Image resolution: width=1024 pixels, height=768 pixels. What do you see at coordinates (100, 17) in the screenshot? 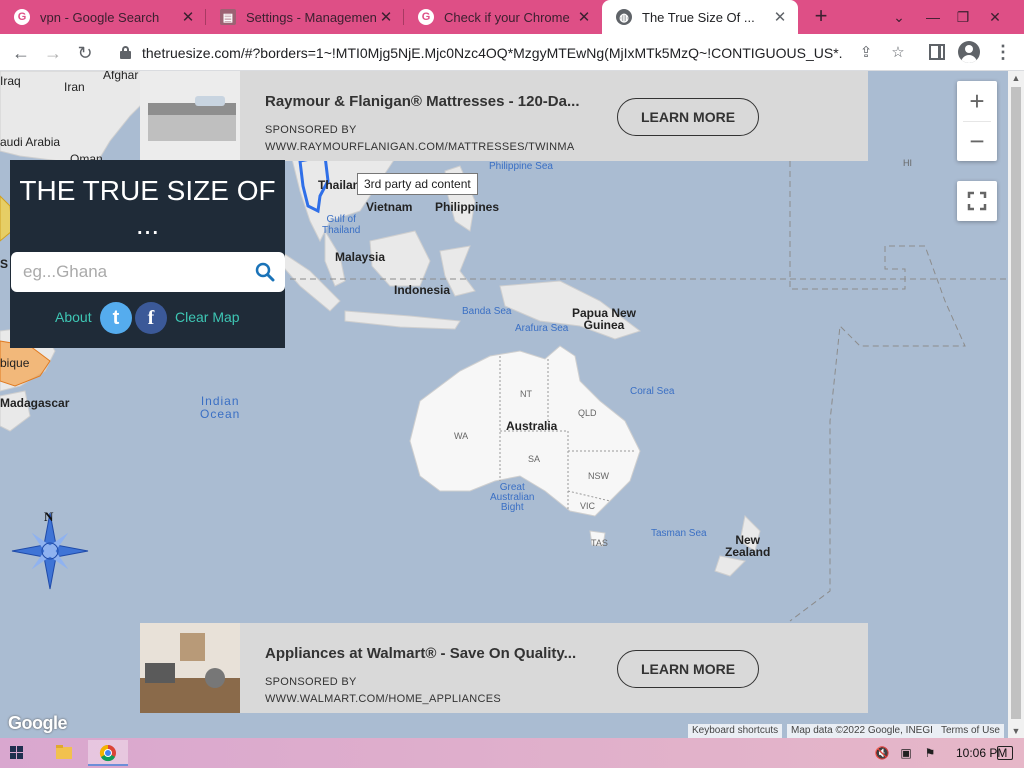
I see `tab-title: vpn - Google Search` at bounding box center [100, 17].